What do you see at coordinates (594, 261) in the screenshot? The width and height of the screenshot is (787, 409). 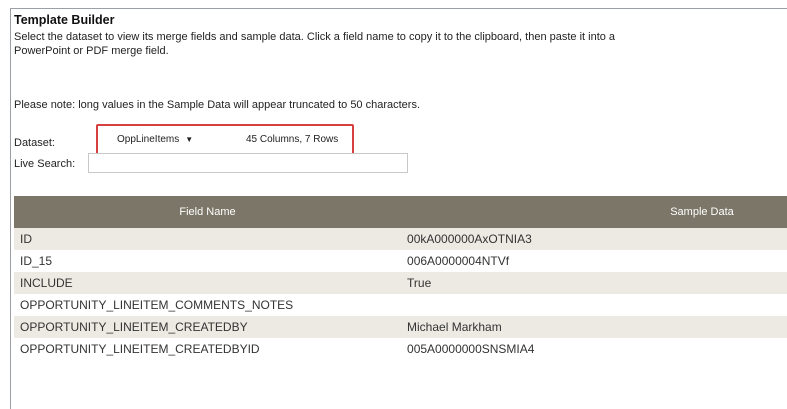 I see `sample-data-cell: 006A0000004NTVf` at bounding box center [594, 261].